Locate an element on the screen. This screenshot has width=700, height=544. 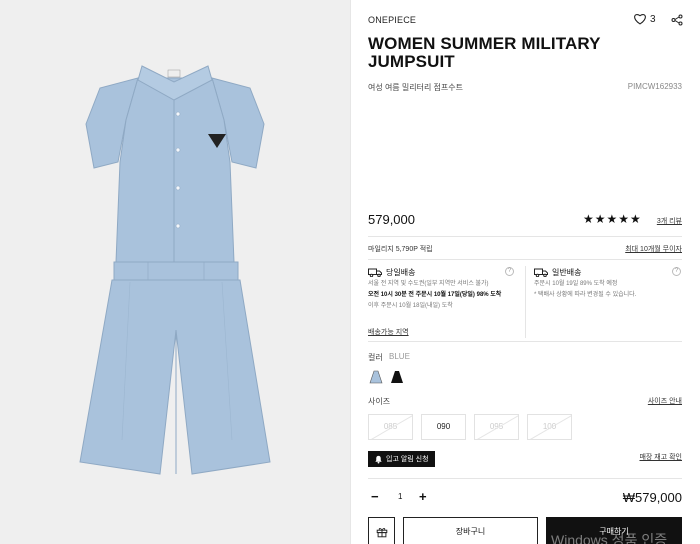
color-swatch-blue is located at coordinates (376, 377).